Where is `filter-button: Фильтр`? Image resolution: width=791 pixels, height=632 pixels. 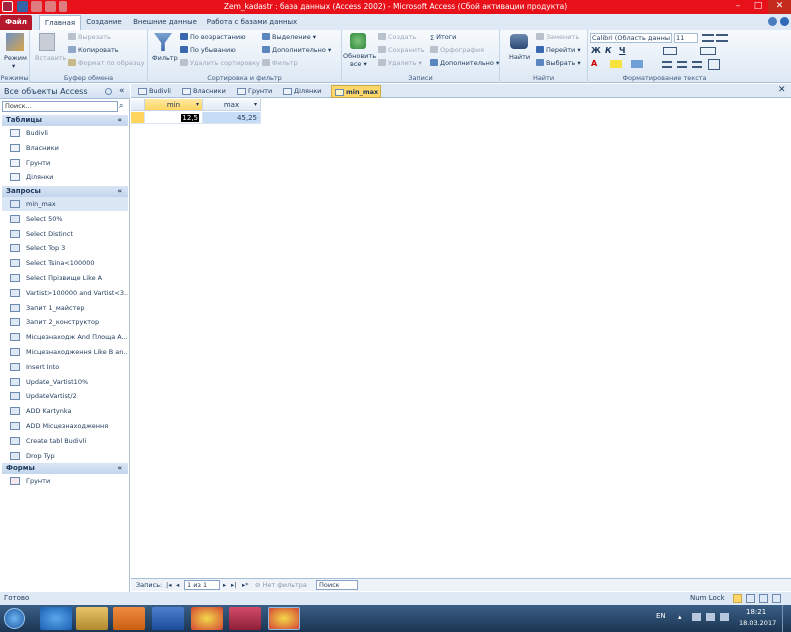
filter-button: Фильтр is located at coordinates (165, 58).